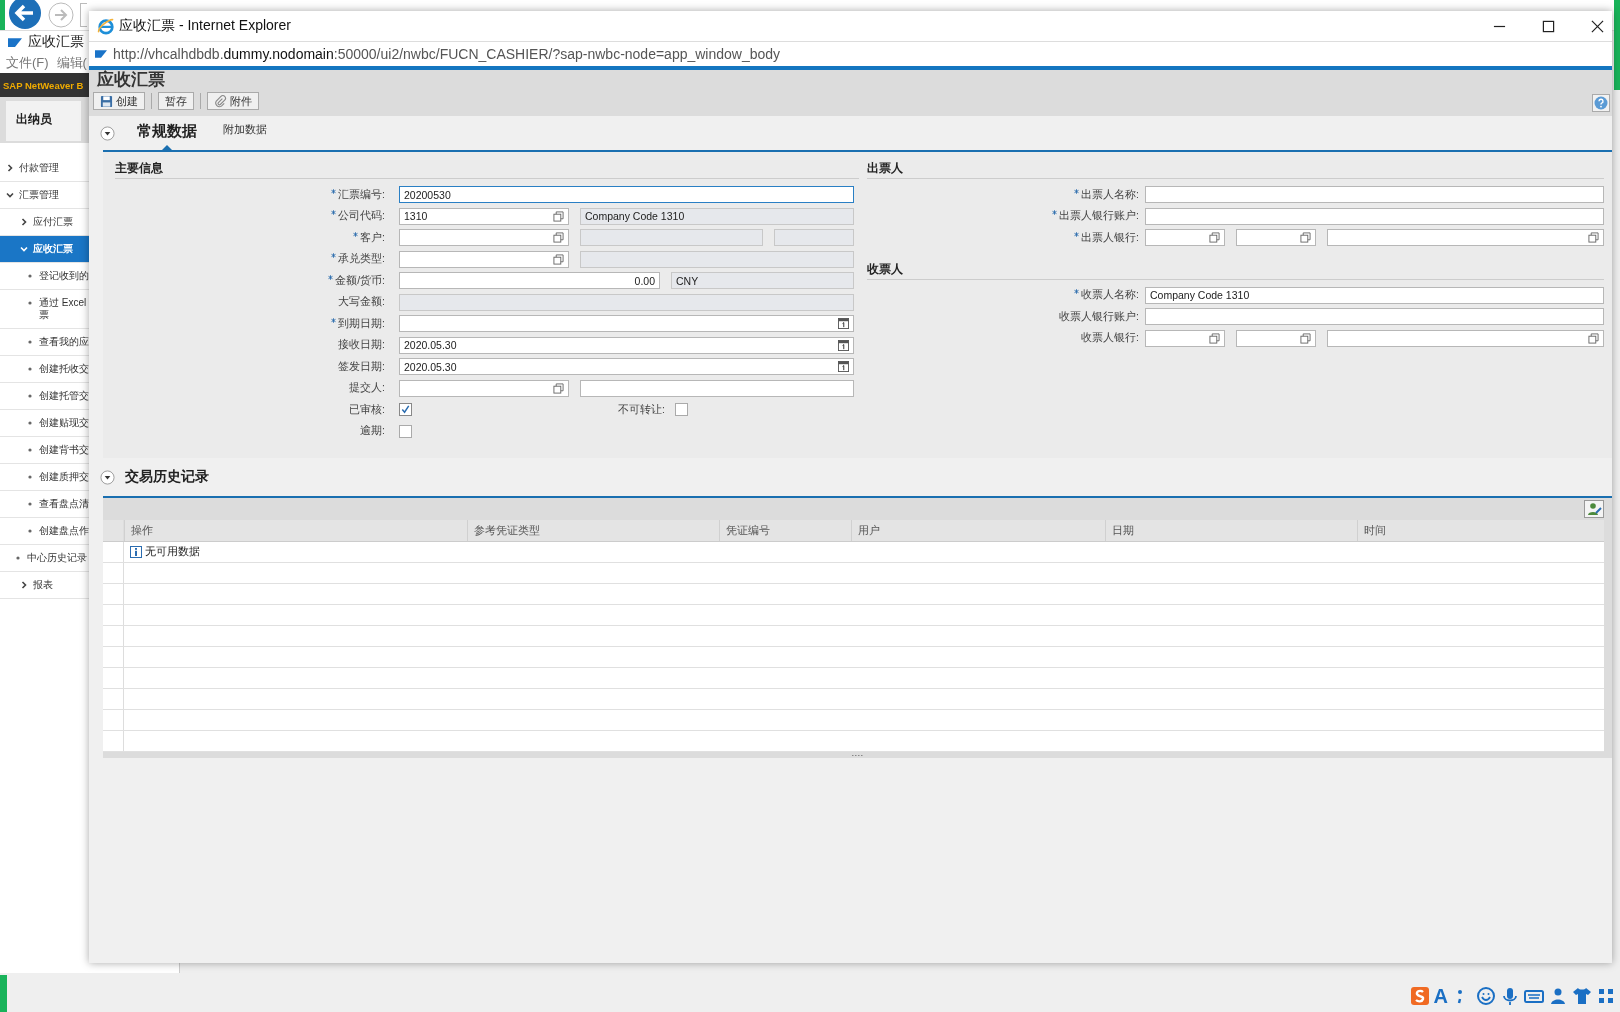 Image resolution: width=1620 pixels, height=1012 pixels. I want to click on section-heading: 出票人, so click(1235, 169).